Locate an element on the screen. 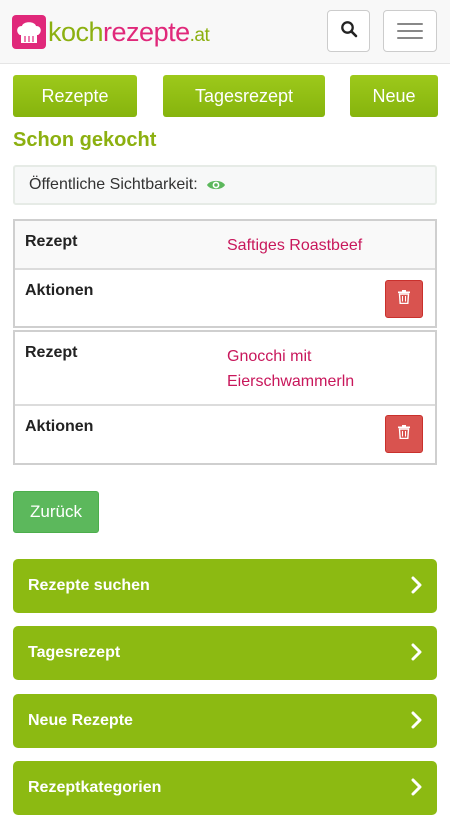 The width and height of the screenshot is (450, 815). nav-rezepte-suchen: Rezepte suchen is located at coordinates (225, 586).